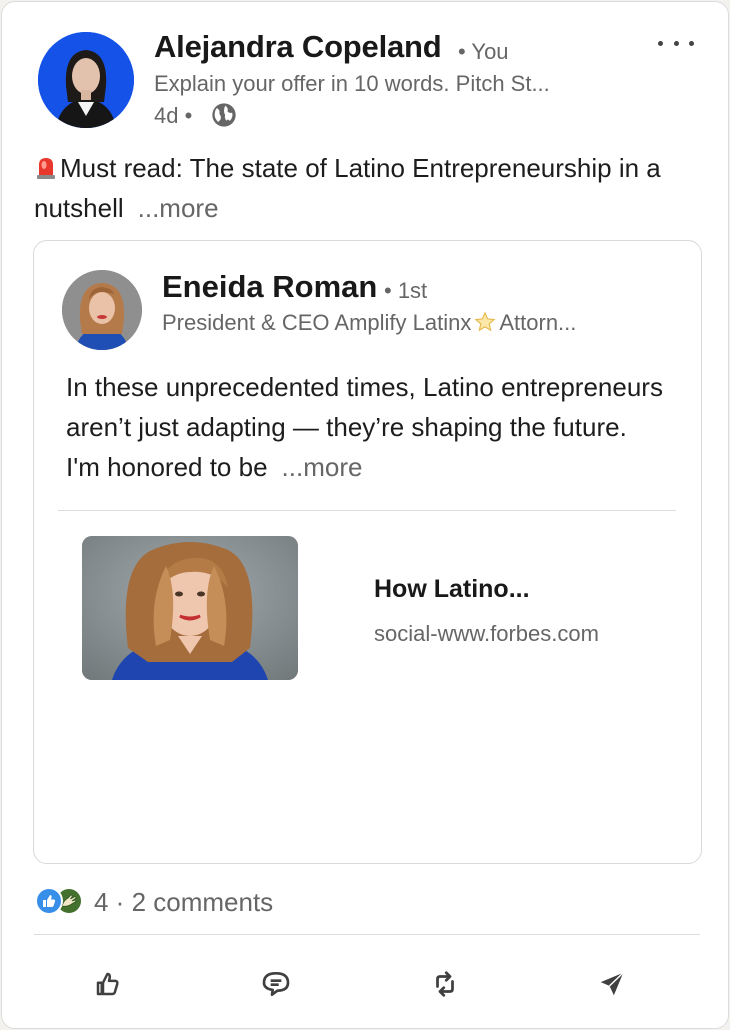 This screenshot has height=1030, width=730. What do you see at coordinates (317, 322) in the screenshot?
I see `headline-part-1: President & CEO Amplify Latinx` at bounding box center [317, 322].